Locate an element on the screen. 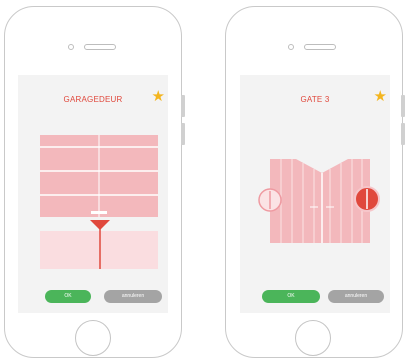  side-button-left-phone is located at coordinates (183, 106).